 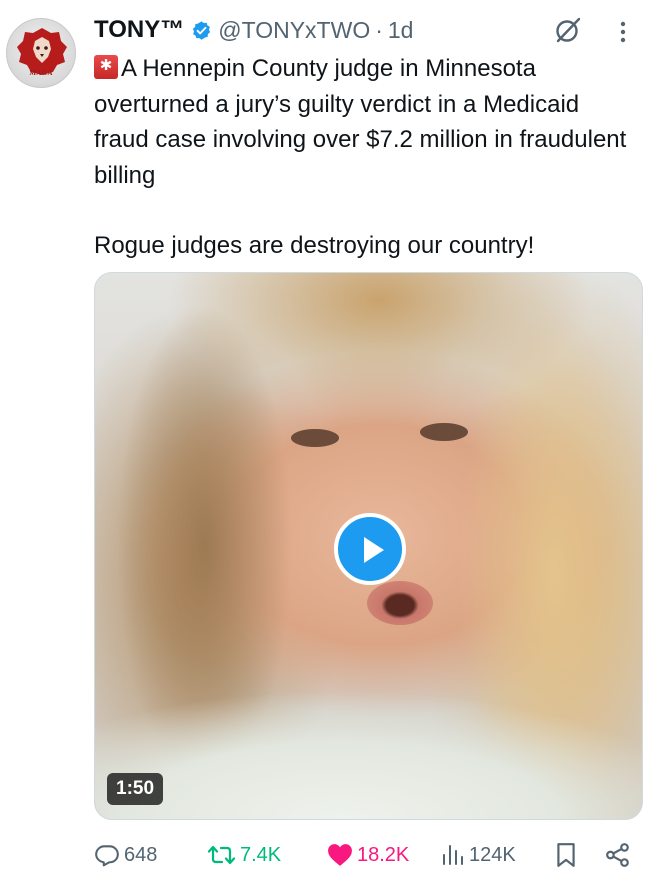 I want to click on user-handle: @TONYxTWO, so click(x=294, y=30).